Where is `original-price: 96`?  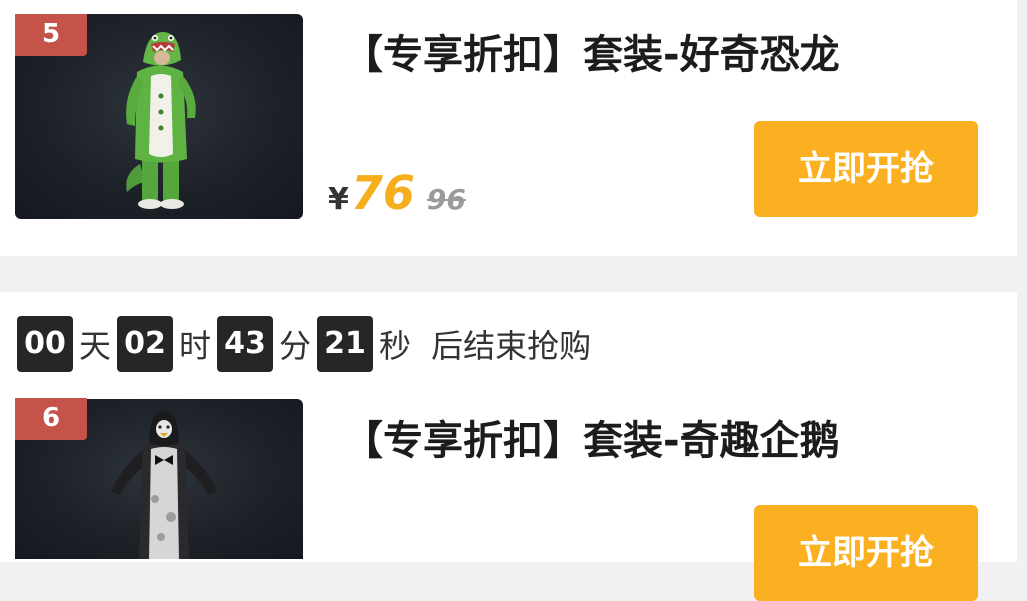
original-price: 96 is located at coordinates (446, 199).